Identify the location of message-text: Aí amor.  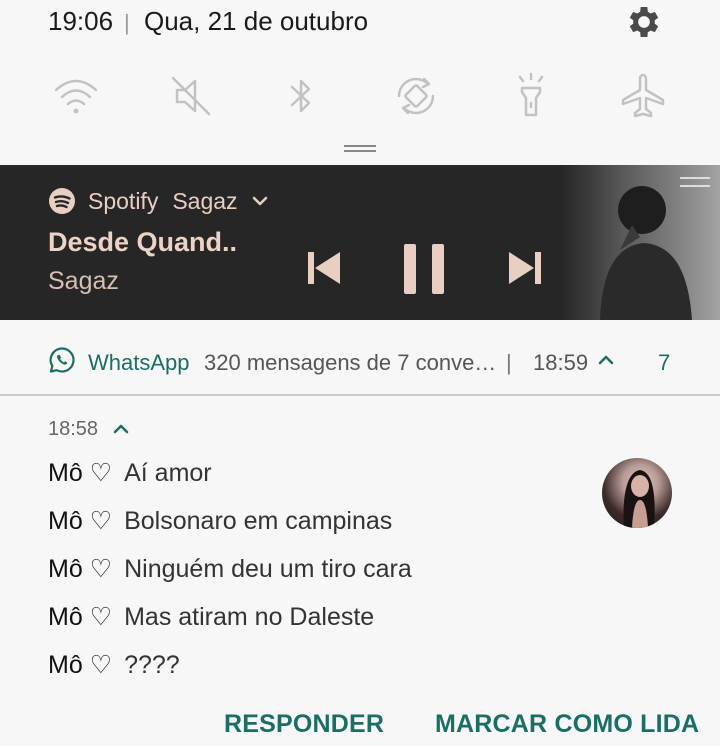
(168, 473).